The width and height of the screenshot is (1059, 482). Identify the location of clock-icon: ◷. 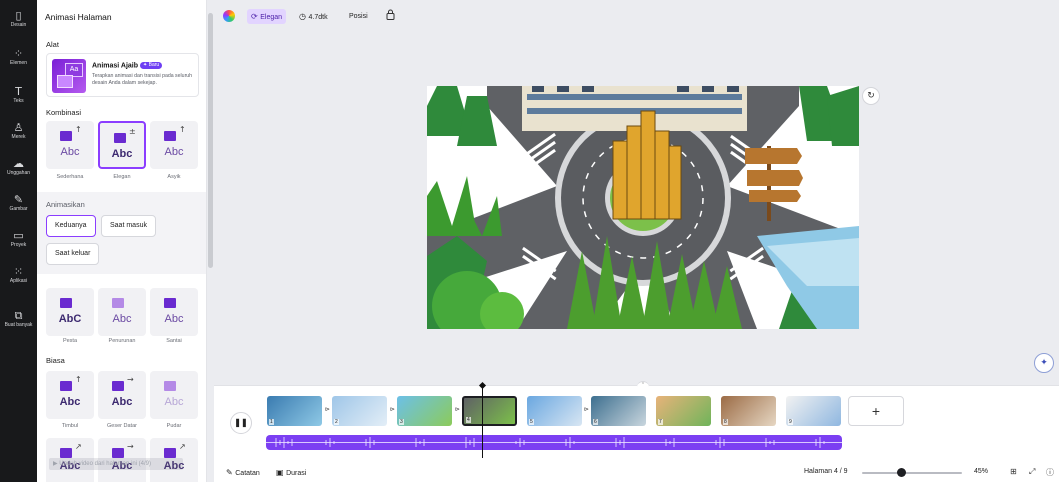
(304, 16).